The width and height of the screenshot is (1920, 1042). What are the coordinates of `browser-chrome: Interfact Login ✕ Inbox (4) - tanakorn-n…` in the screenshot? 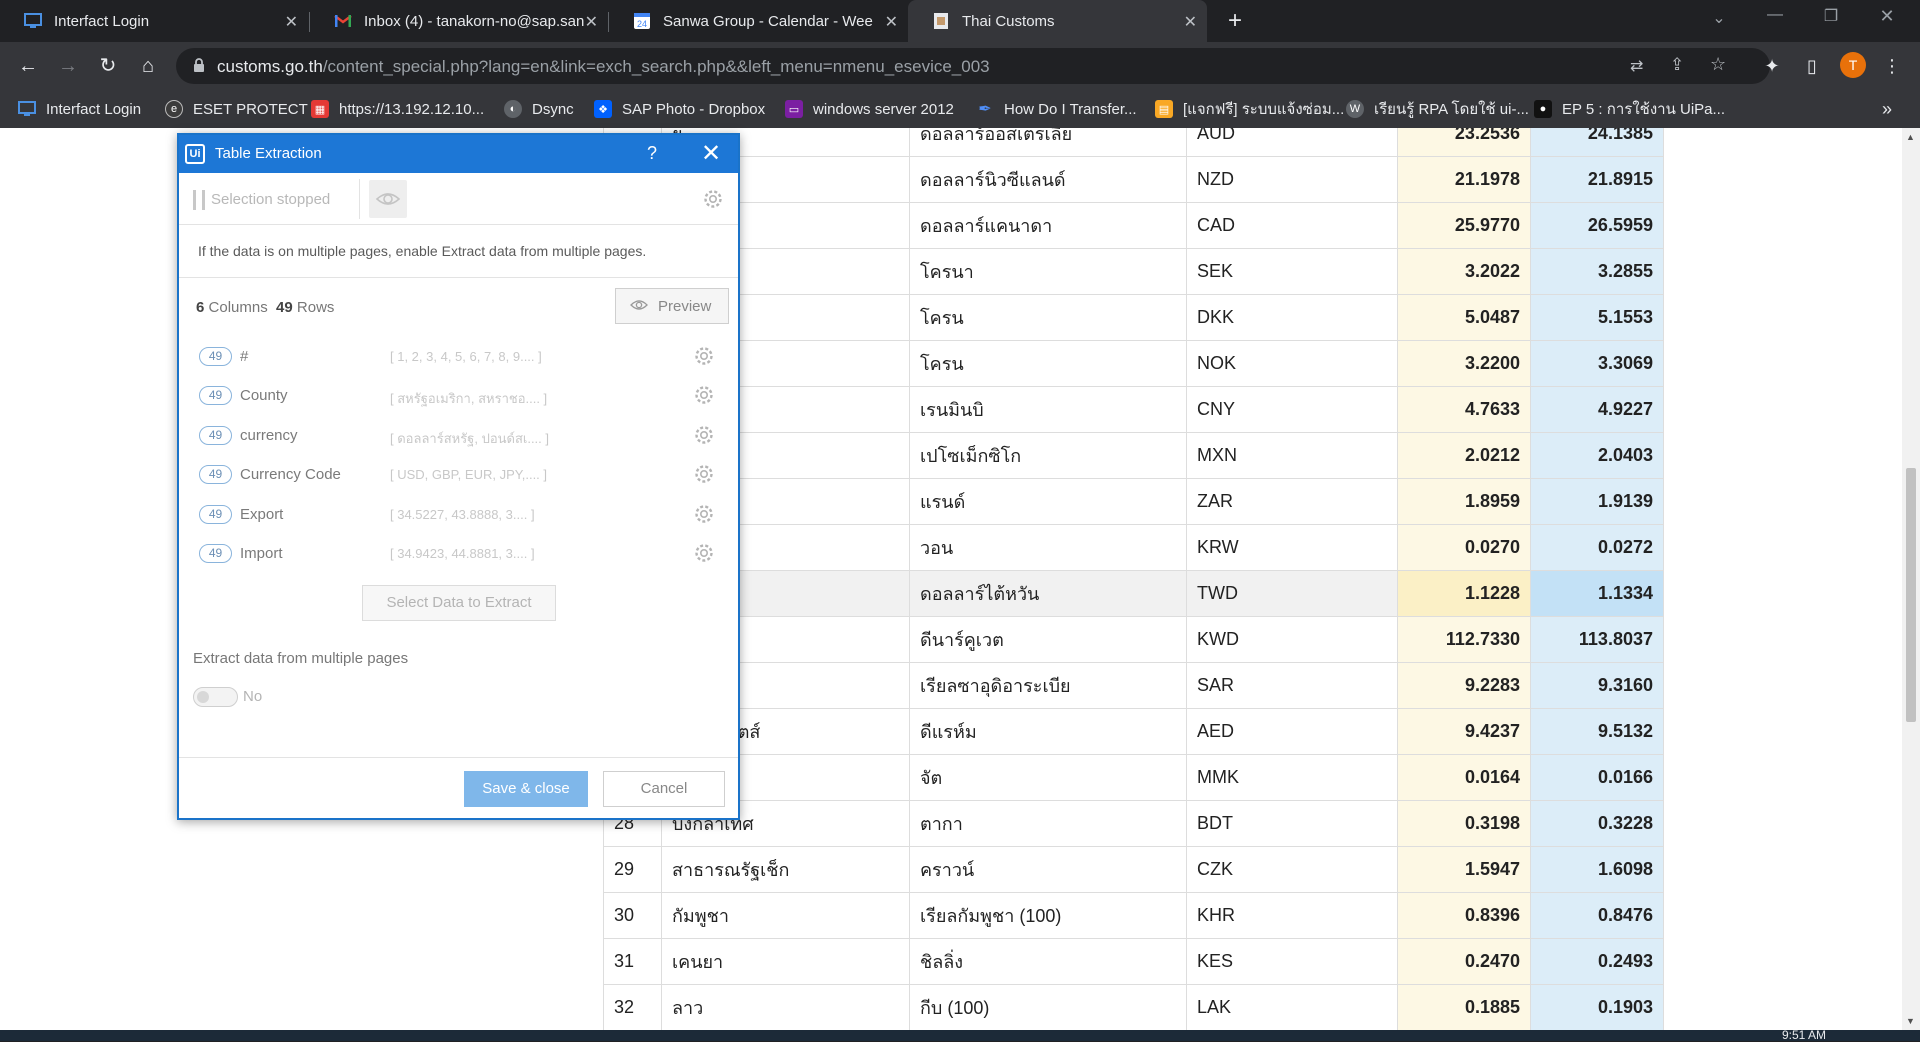 It's located at (960, 64).